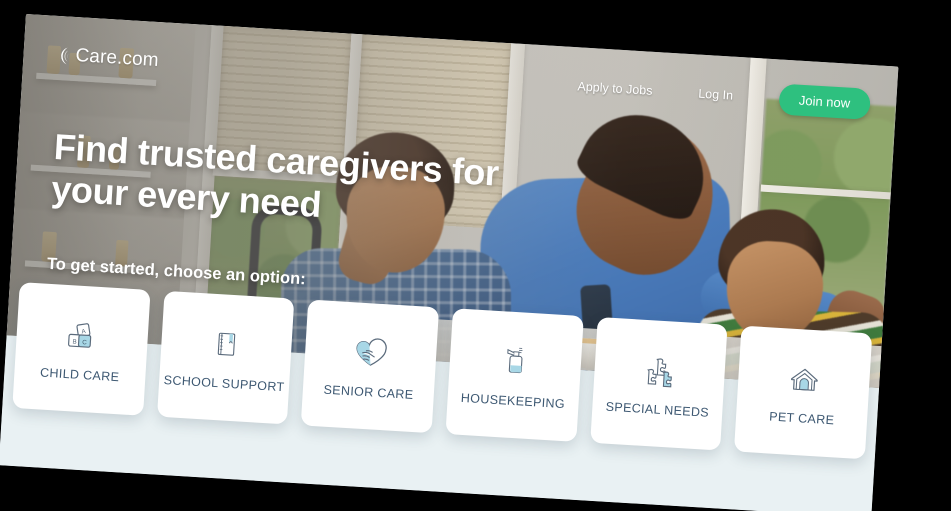 This screenshot has width=951, height=511. What do you see at coordinates (804, 379) in the screenshot?
I see `pet-house-icon` at bounding box center [804, 379].